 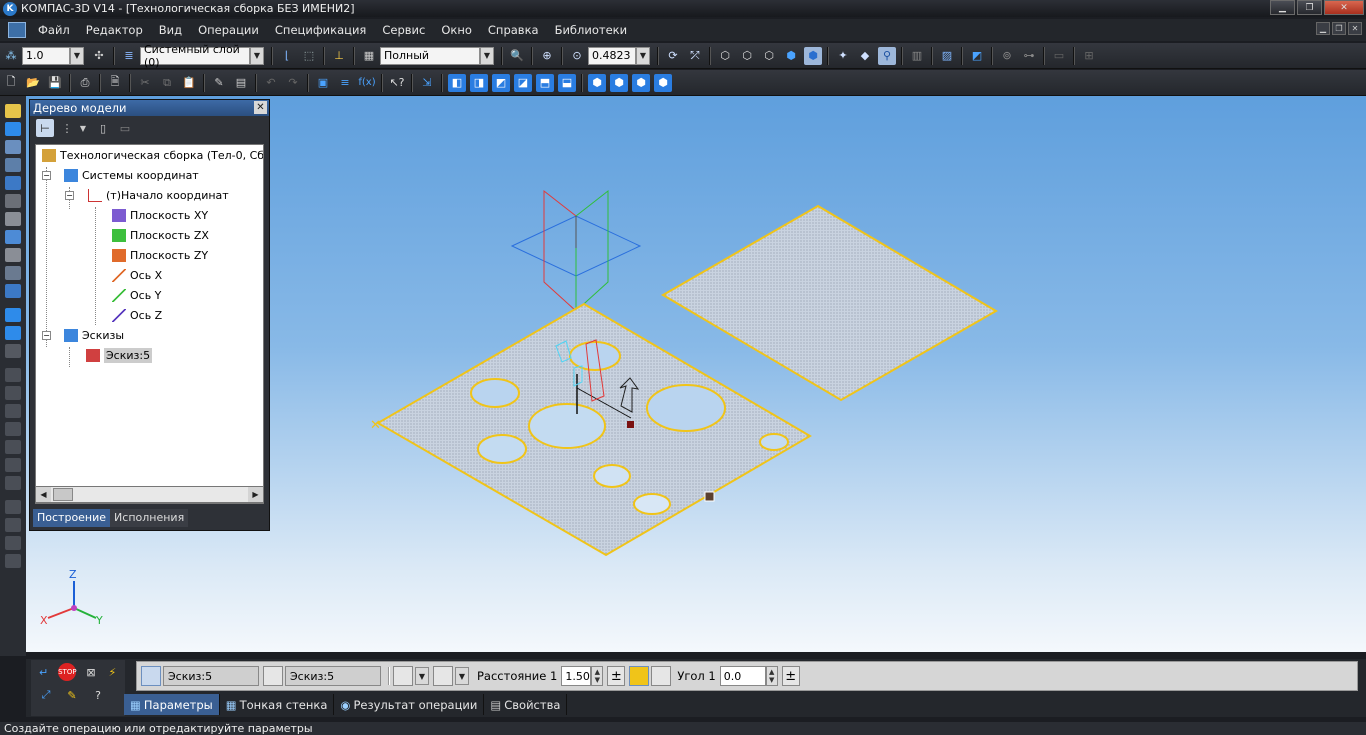 I want to click on reports-icon, so click(x=13, y=273).